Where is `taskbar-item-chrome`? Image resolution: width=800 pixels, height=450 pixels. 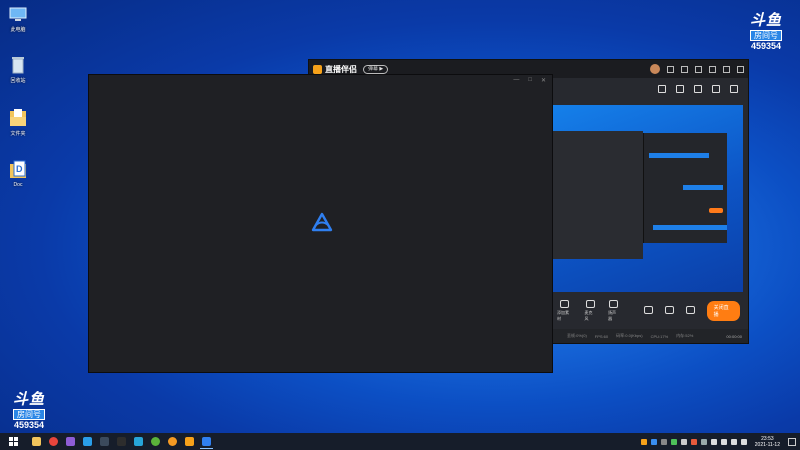
taskbar-item-chrome is located at coordinates (53, 441).